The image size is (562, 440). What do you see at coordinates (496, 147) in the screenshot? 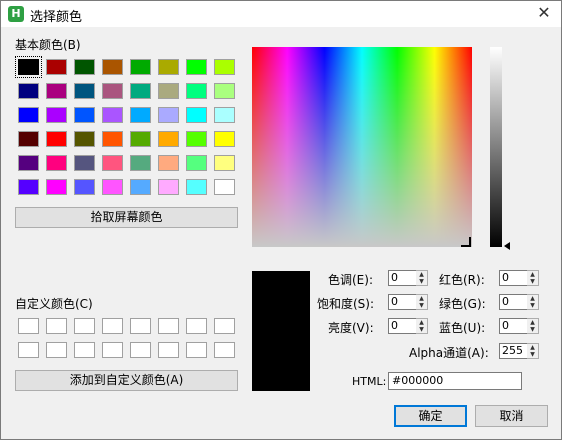
I see `luminance-slider` at bounding box center [496, 147].